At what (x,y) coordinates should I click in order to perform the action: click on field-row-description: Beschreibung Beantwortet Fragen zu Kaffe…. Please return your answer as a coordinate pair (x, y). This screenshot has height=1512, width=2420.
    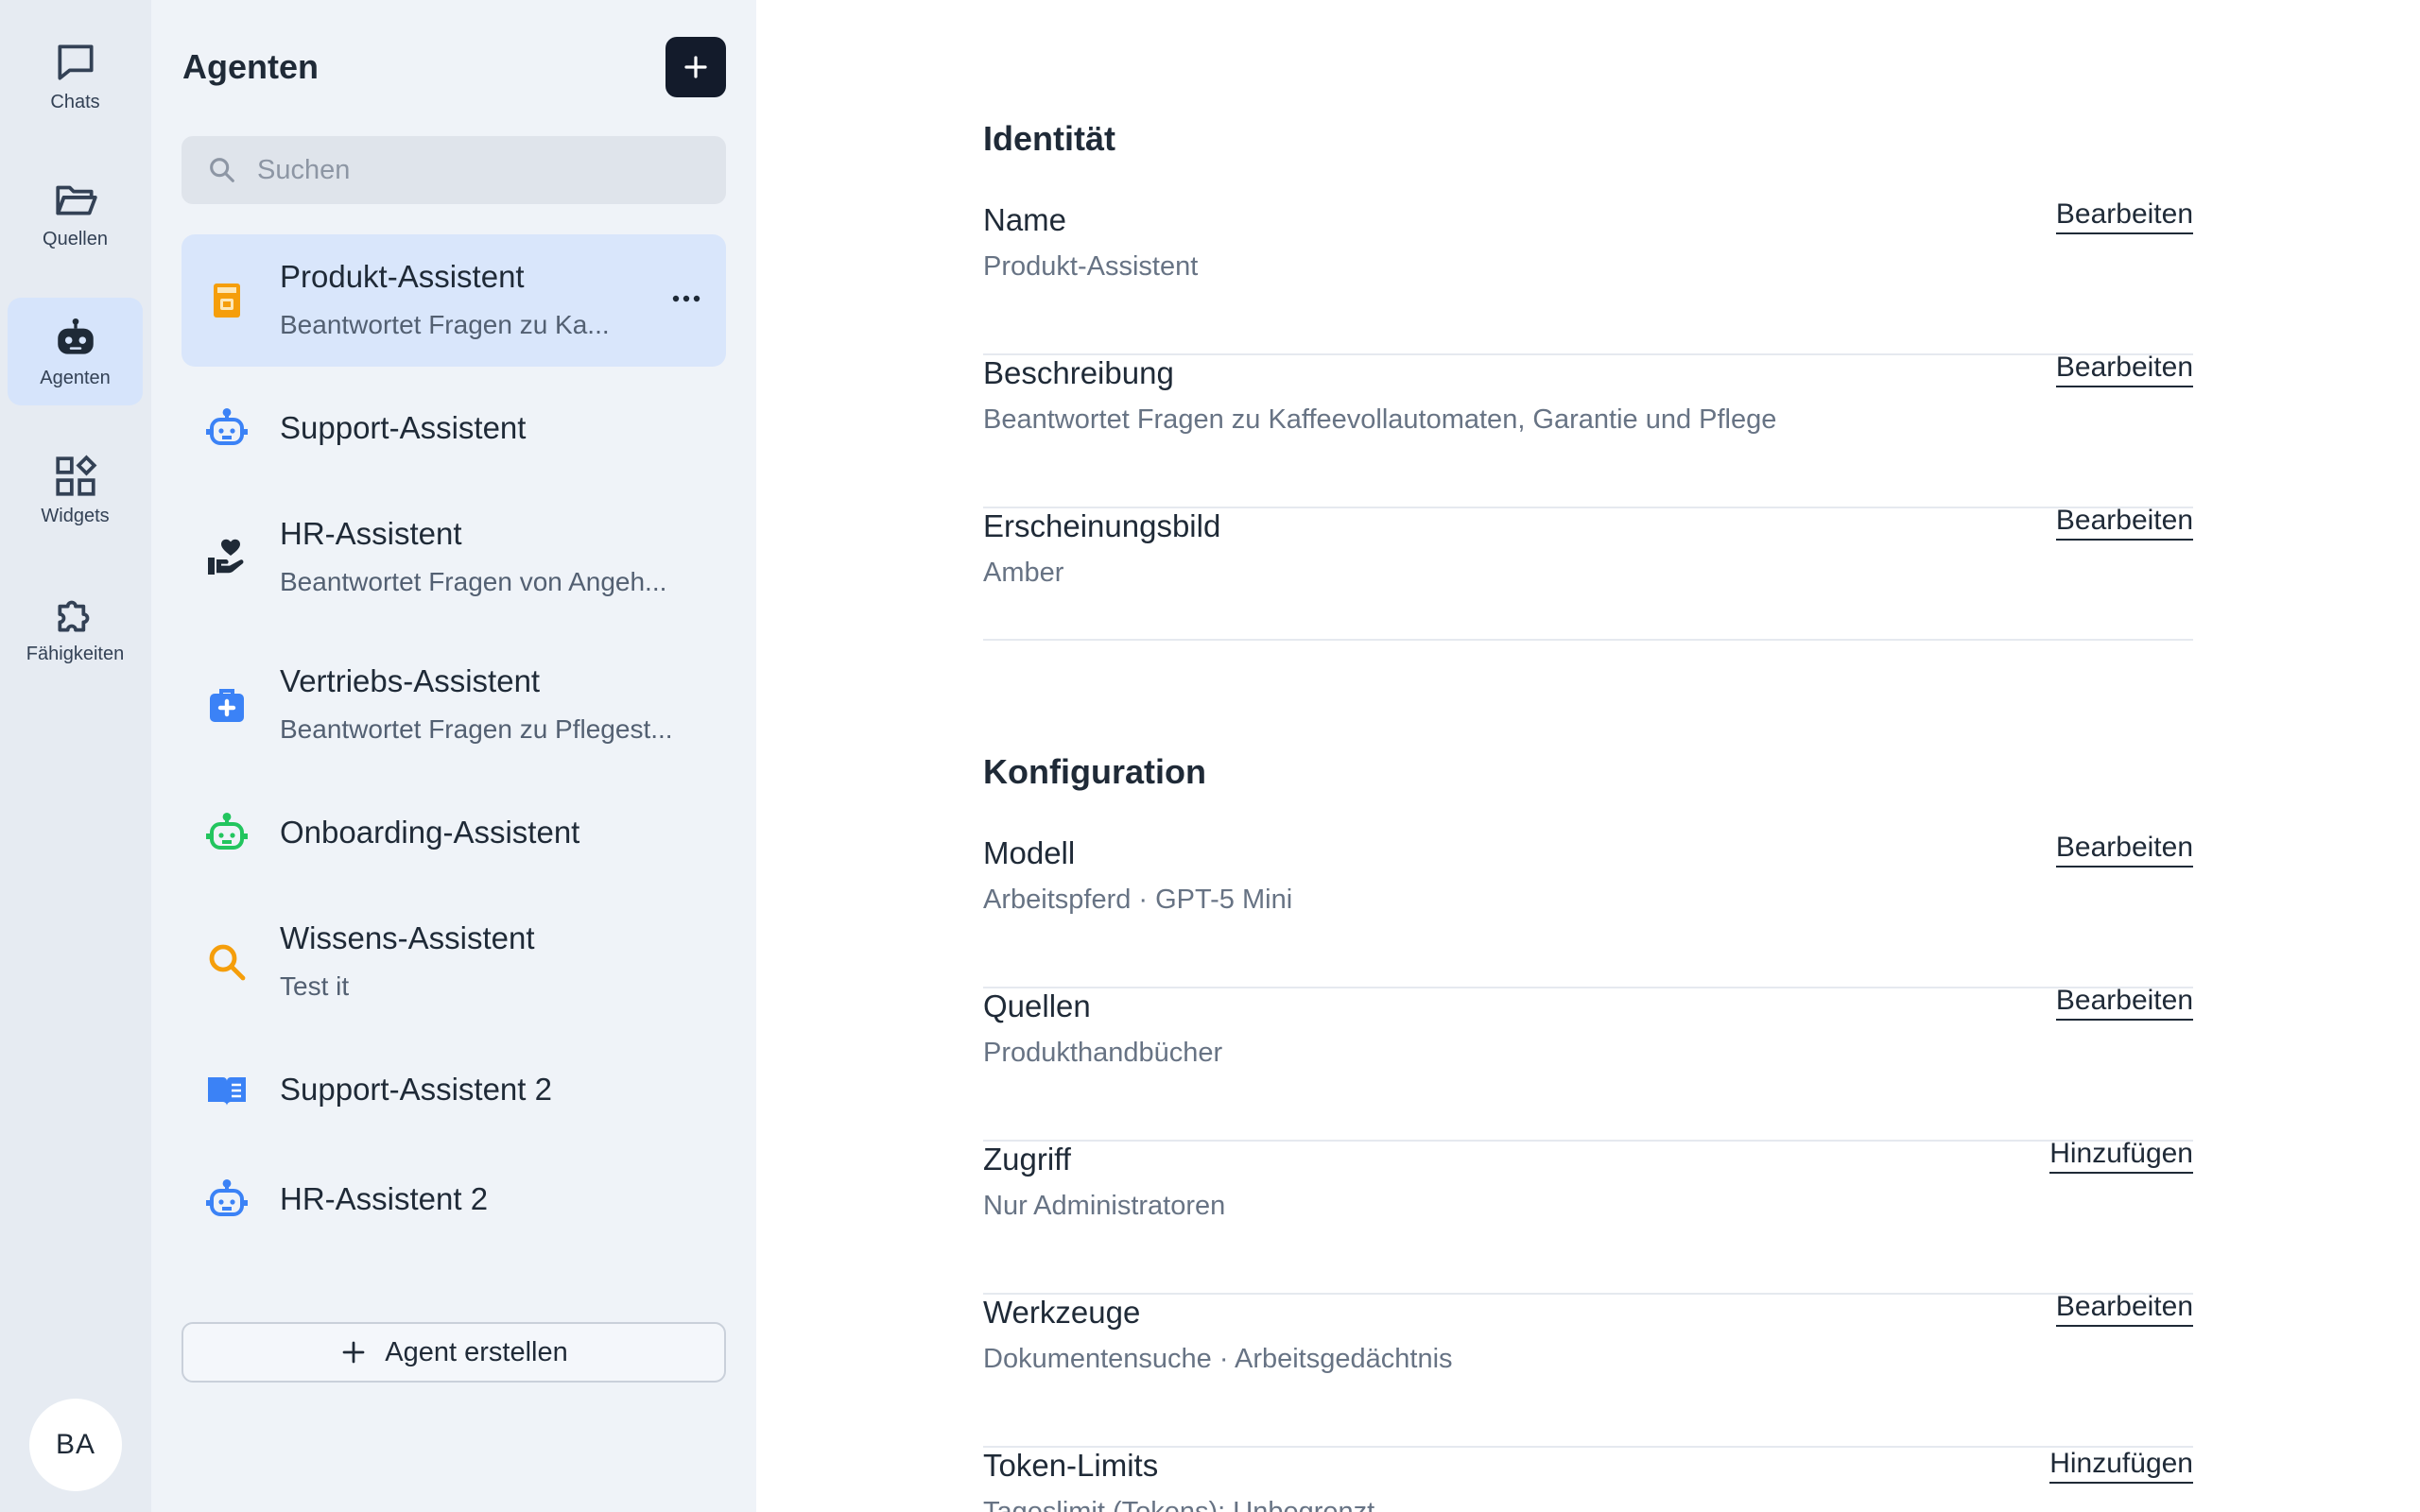
    Looking at the image, I should click on (1588, 430).